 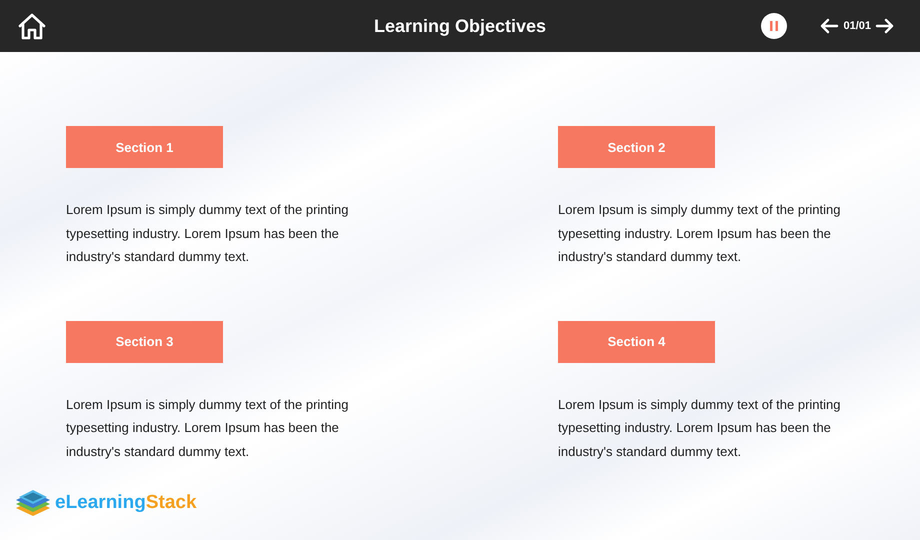 I want to click on pause-button, so click(x=774, y=26).